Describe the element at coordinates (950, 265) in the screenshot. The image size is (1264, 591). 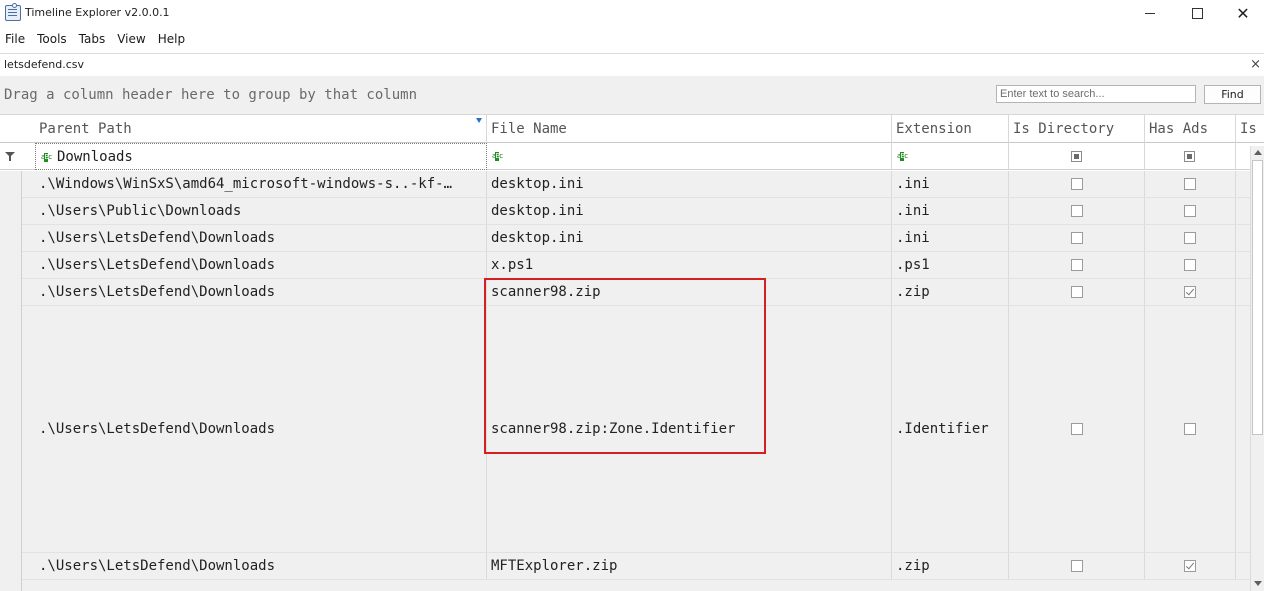
I see `cell-extension: .ps1` at that location.